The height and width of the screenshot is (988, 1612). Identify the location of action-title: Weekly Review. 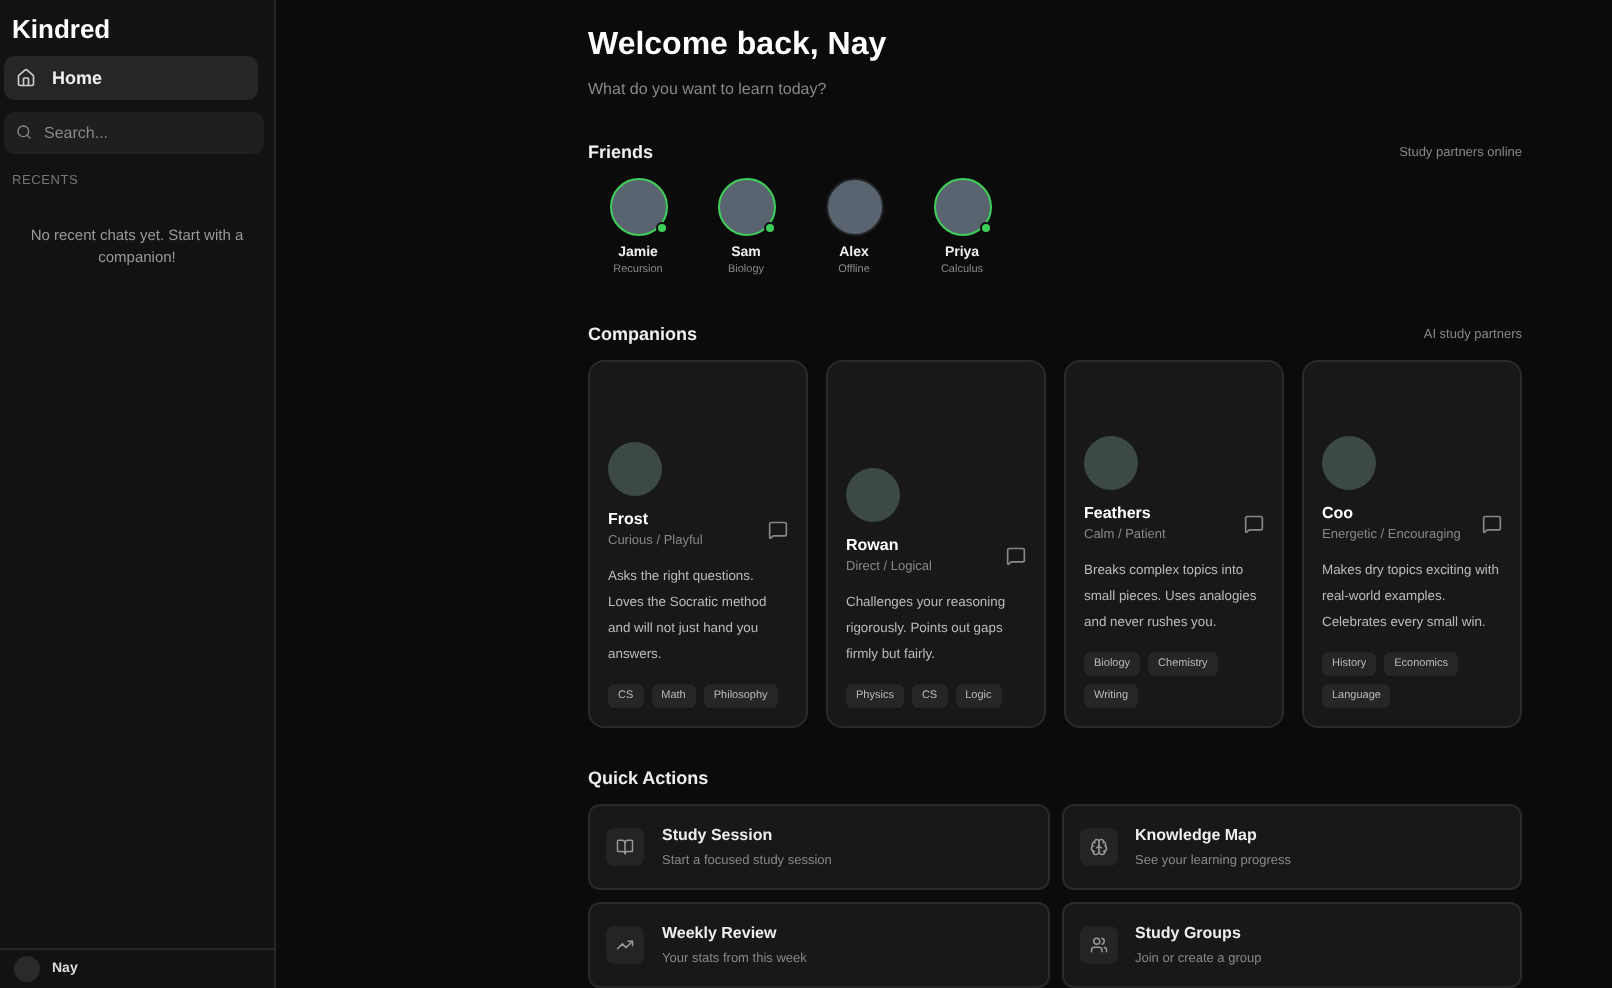
(720, 933).